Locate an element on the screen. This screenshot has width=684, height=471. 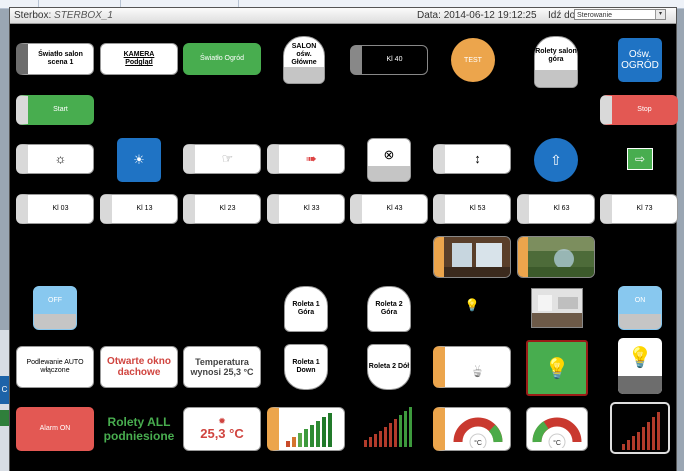
lightbulb-small-icon: 💡 is located at coordinates (472, 308).